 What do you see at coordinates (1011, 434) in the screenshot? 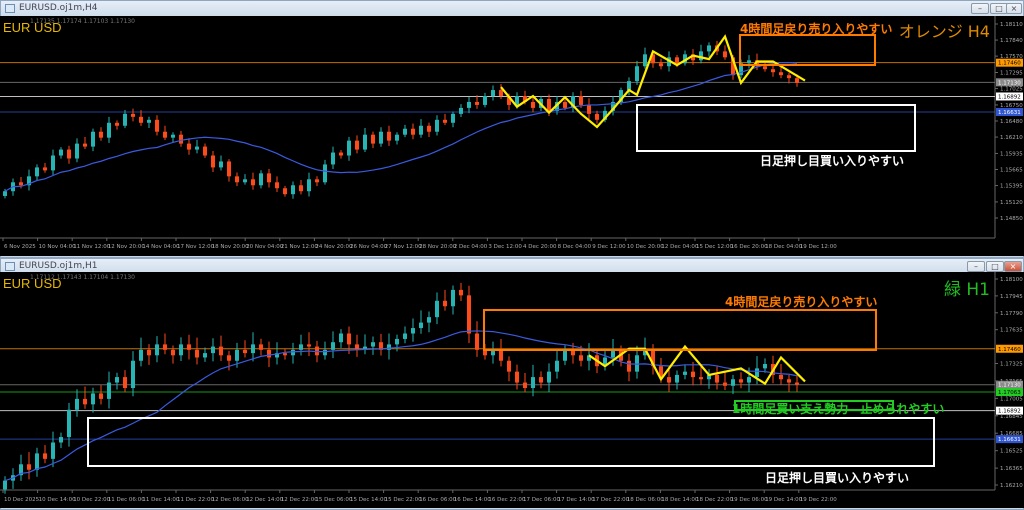
I see `y-tick-label: 1.16685` at bounding box center [1011, 434].